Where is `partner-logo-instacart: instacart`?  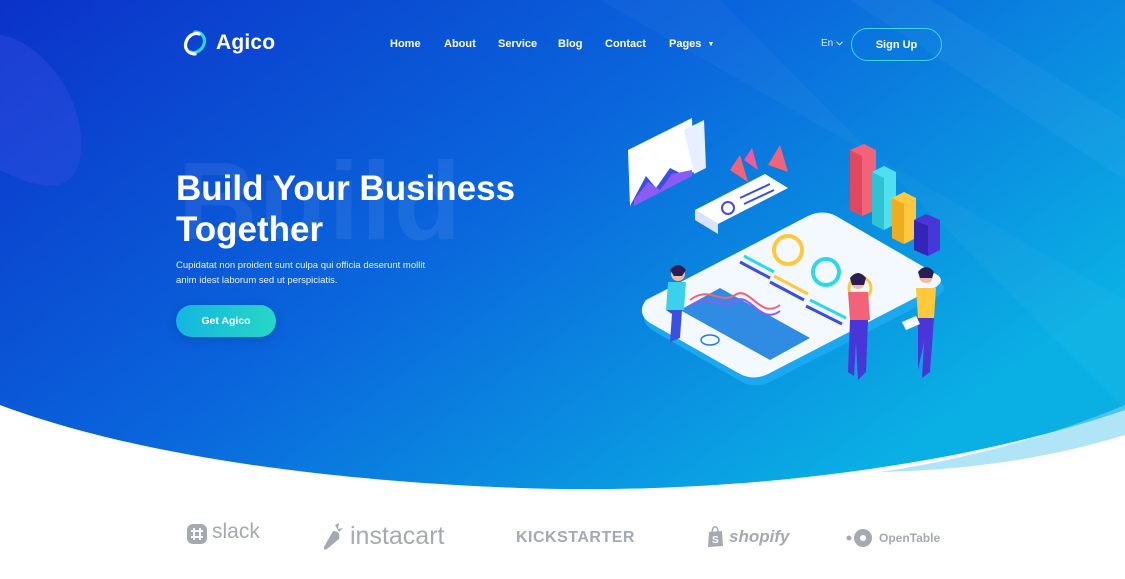 partner-logo-instacart: instacart is located at coordinates (382, 536).